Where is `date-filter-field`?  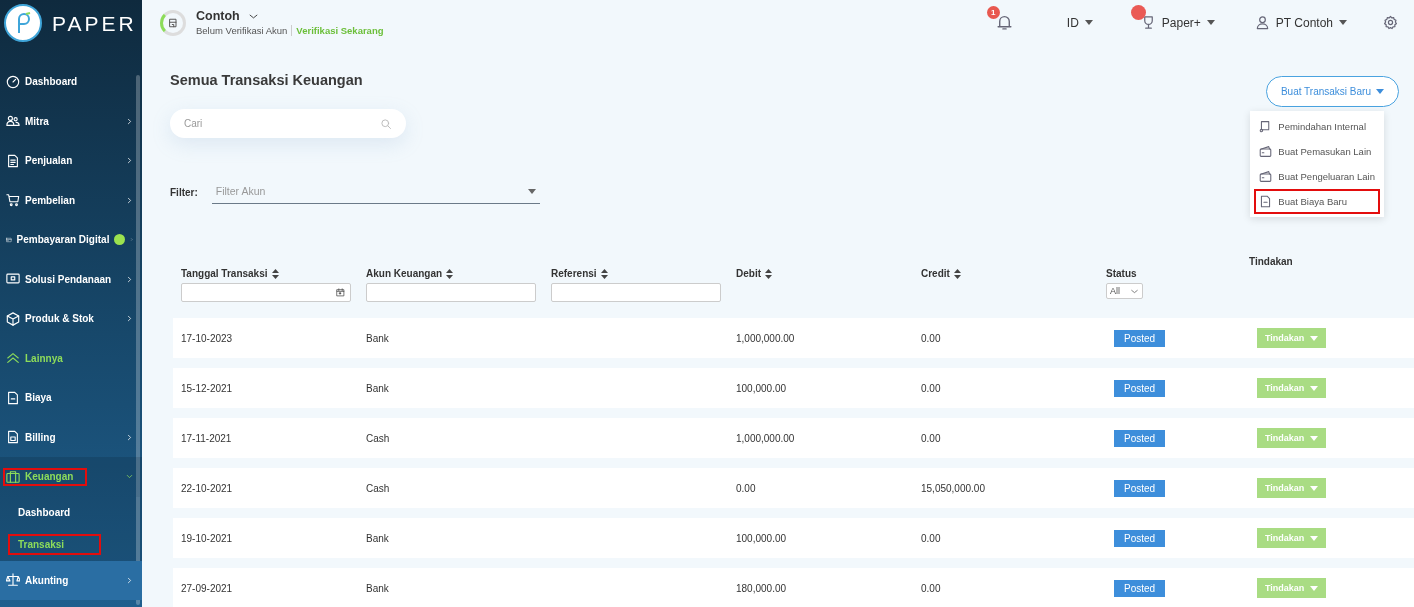
date-filter-field is located at coordinates (266, 292).